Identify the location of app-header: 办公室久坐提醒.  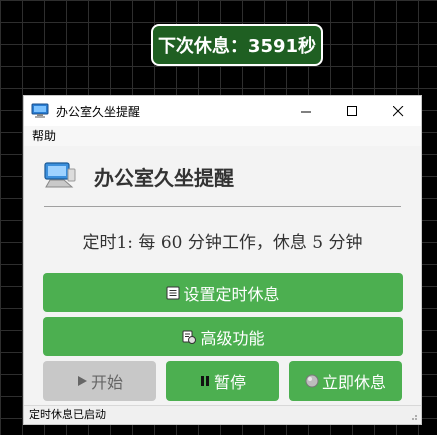
(222, 176).